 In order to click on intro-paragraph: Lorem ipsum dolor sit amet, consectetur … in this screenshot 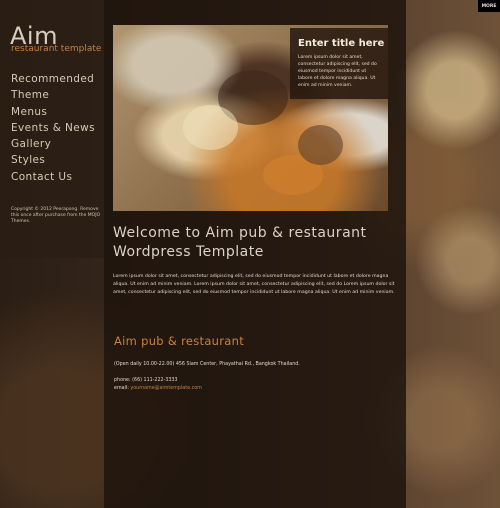, I will do `click(254, 285)`.